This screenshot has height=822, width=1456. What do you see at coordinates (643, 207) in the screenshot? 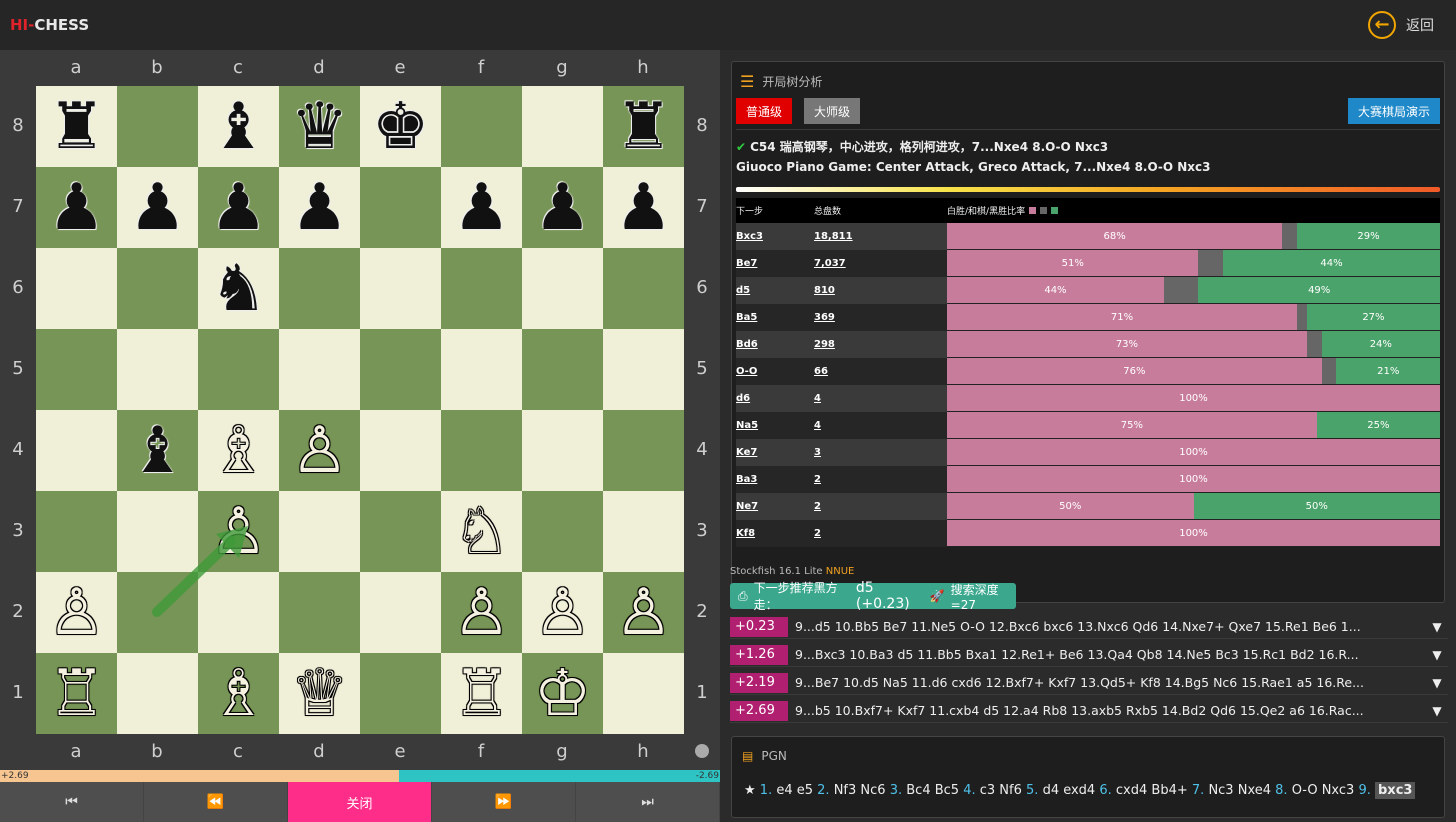
I see `square-h7: ♟` at bounding box center [643, 207].